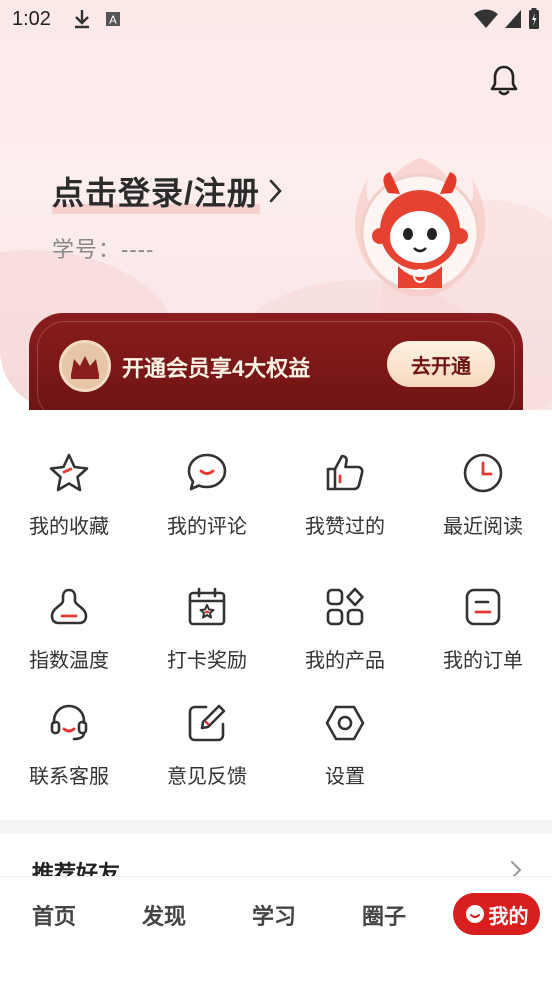 The width and height of the screenshot is (552, 983). What do you see at coordinates (276, 855) in the screenshot?
I see `recommend-friends-row: 推荐好友` at bounding box center [276, 855].